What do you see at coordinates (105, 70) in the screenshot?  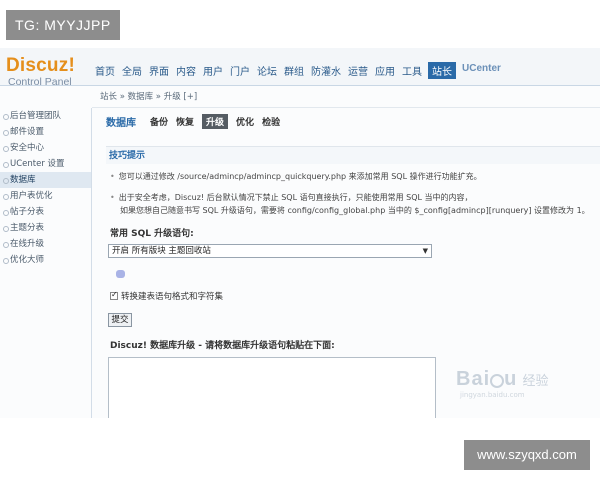 I see `topnav-item: 首页` at bounding box center [105, 70].